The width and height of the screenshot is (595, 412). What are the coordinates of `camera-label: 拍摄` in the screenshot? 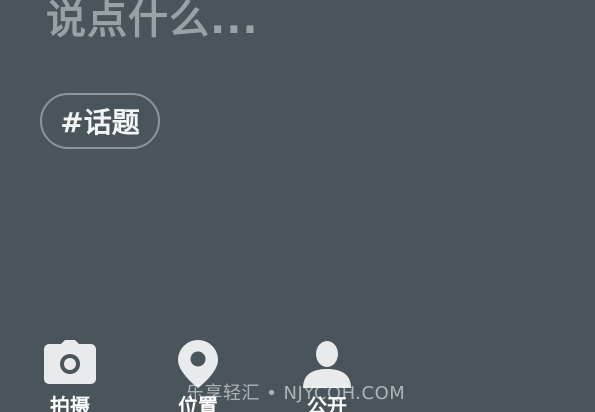 It's located at (70, 403).